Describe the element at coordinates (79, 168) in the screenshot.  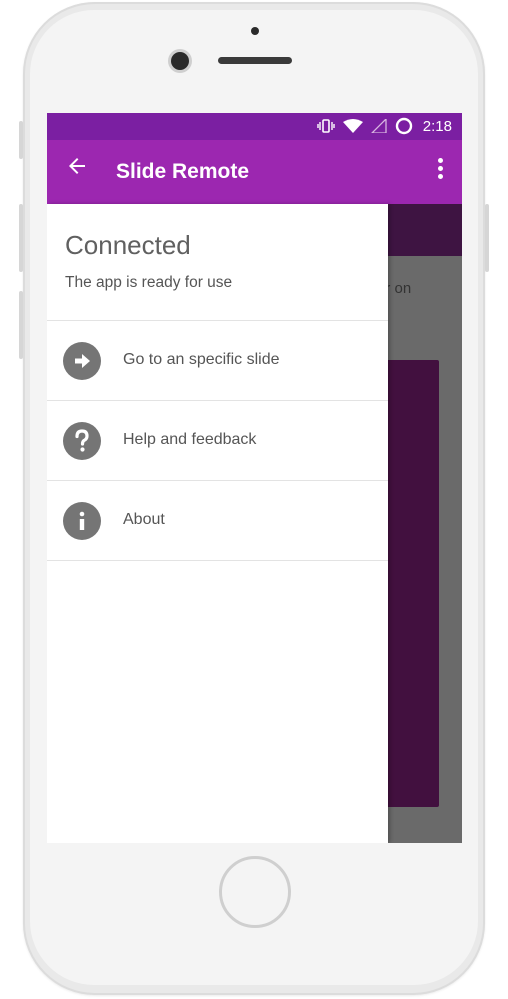
I see `arrow-back-icon` at that location.